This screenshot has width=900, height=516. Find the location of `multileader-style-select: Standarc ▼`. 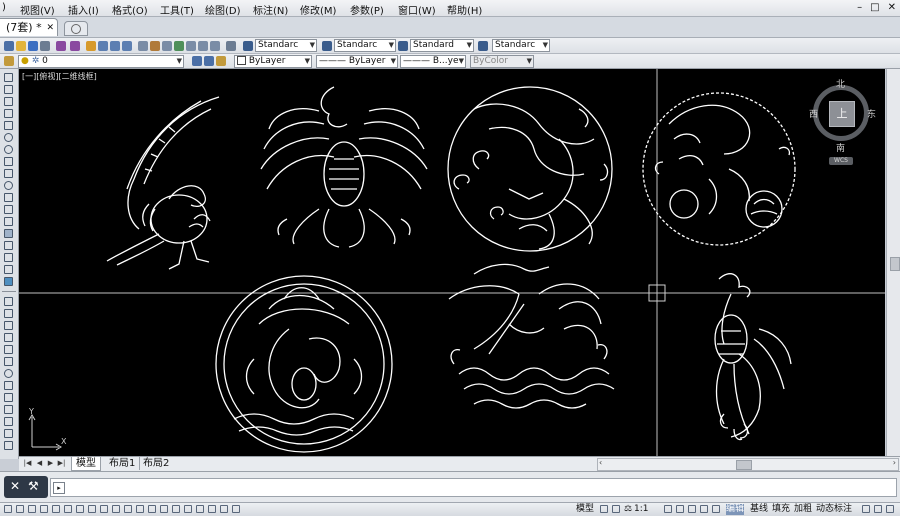

multileader-style-select: Standarc ▼ is located at coordinates (521, 45).